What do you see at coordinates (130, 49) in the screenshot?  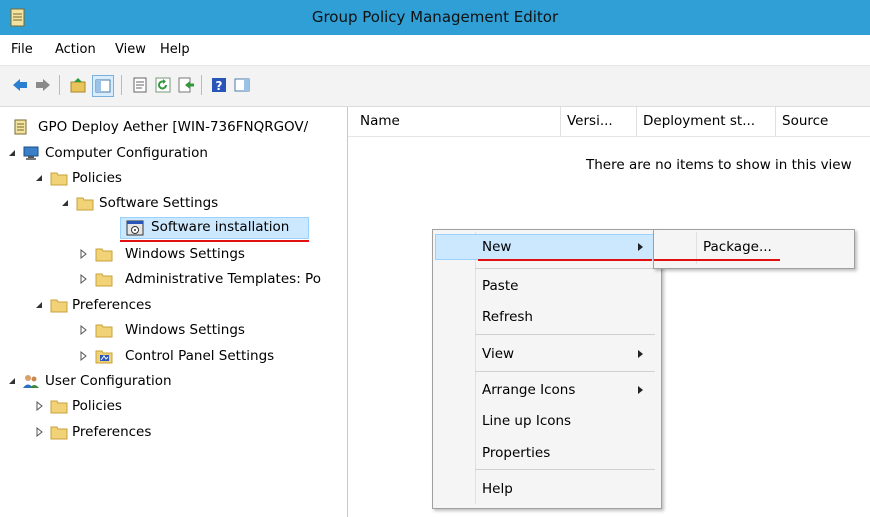 I see `menu-view: View` at bounding box center [130, 49].